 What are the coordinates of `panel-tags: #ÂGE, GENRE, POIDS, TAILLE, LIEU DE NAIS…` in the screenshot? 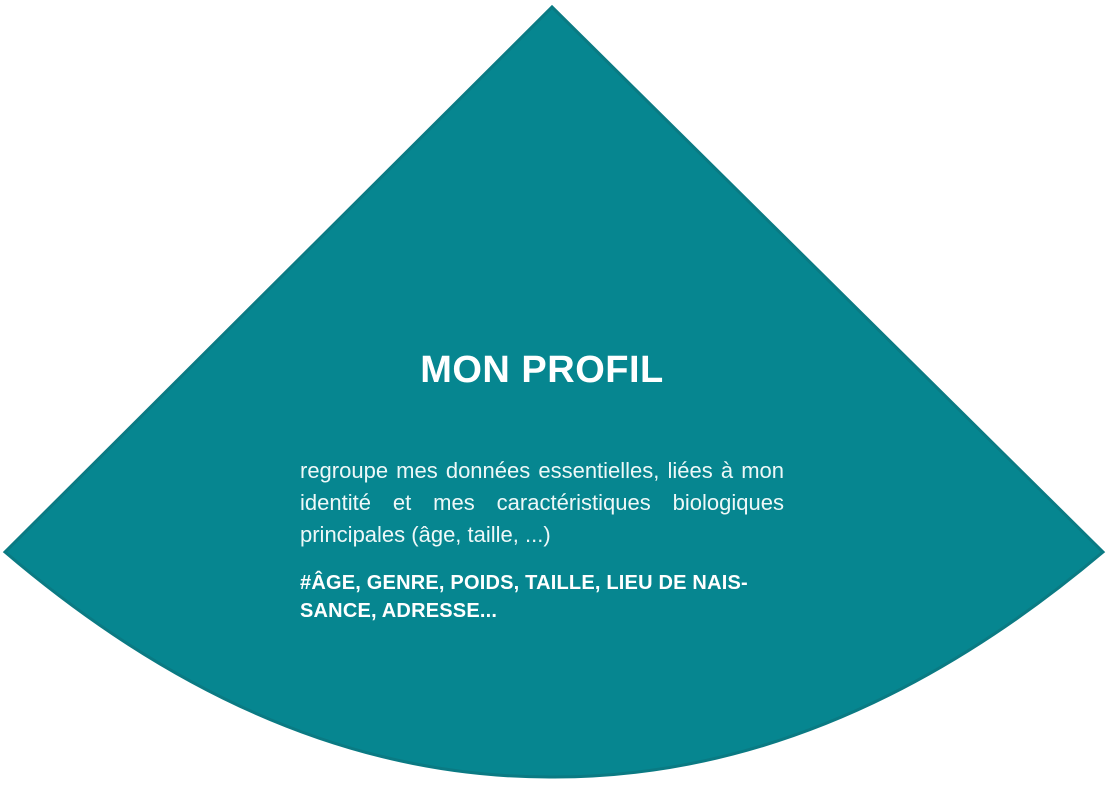 It's located at (524, 597).